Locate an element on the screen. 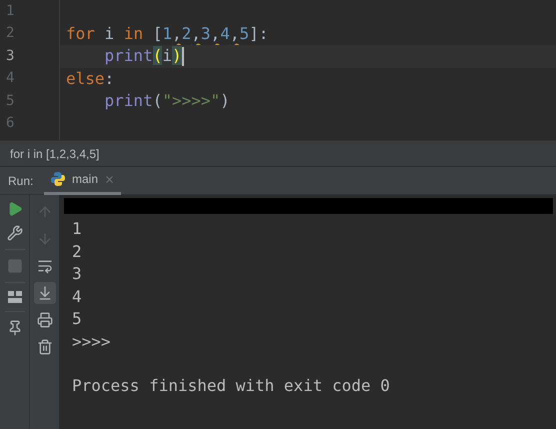 The width and height of the screenshot is (556, 429). exit-message: Process finished with exit code 0 is located at coordinates (231, 386).